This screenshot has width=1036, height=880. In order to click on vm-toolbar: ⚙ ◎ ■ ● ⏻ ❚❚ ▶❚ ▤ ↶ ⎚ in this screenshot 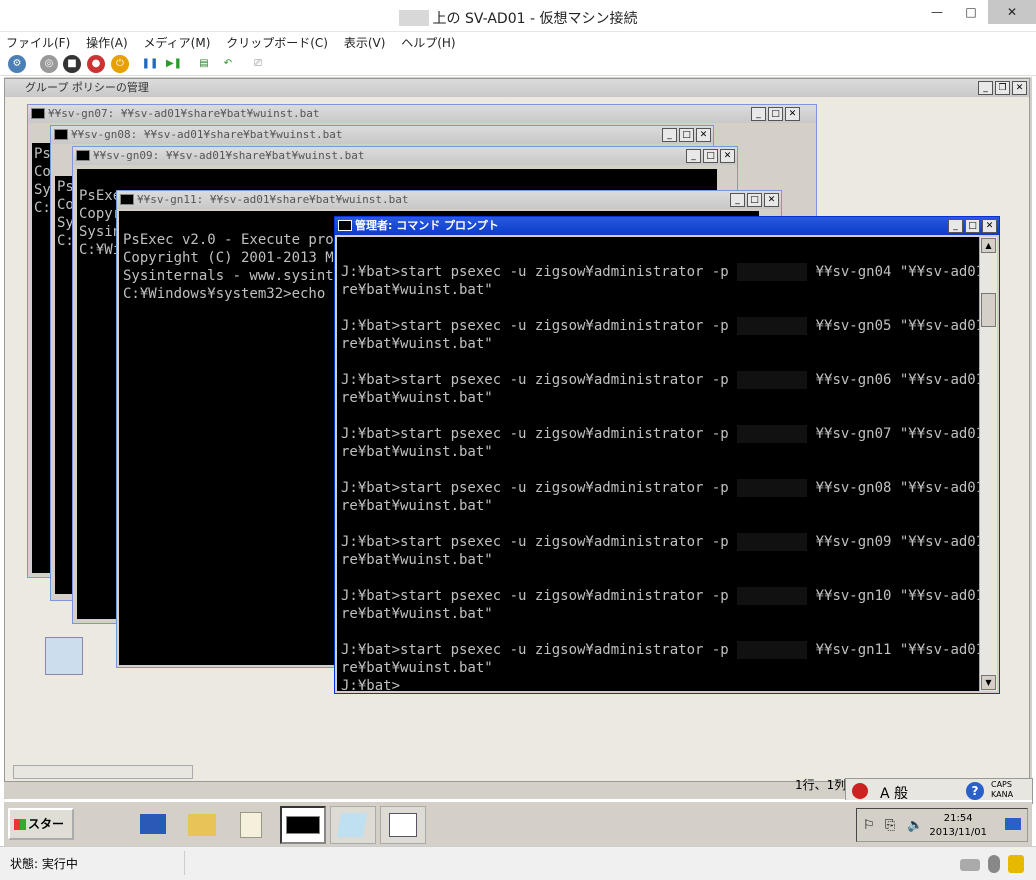, I will do `click(518, 64)`.